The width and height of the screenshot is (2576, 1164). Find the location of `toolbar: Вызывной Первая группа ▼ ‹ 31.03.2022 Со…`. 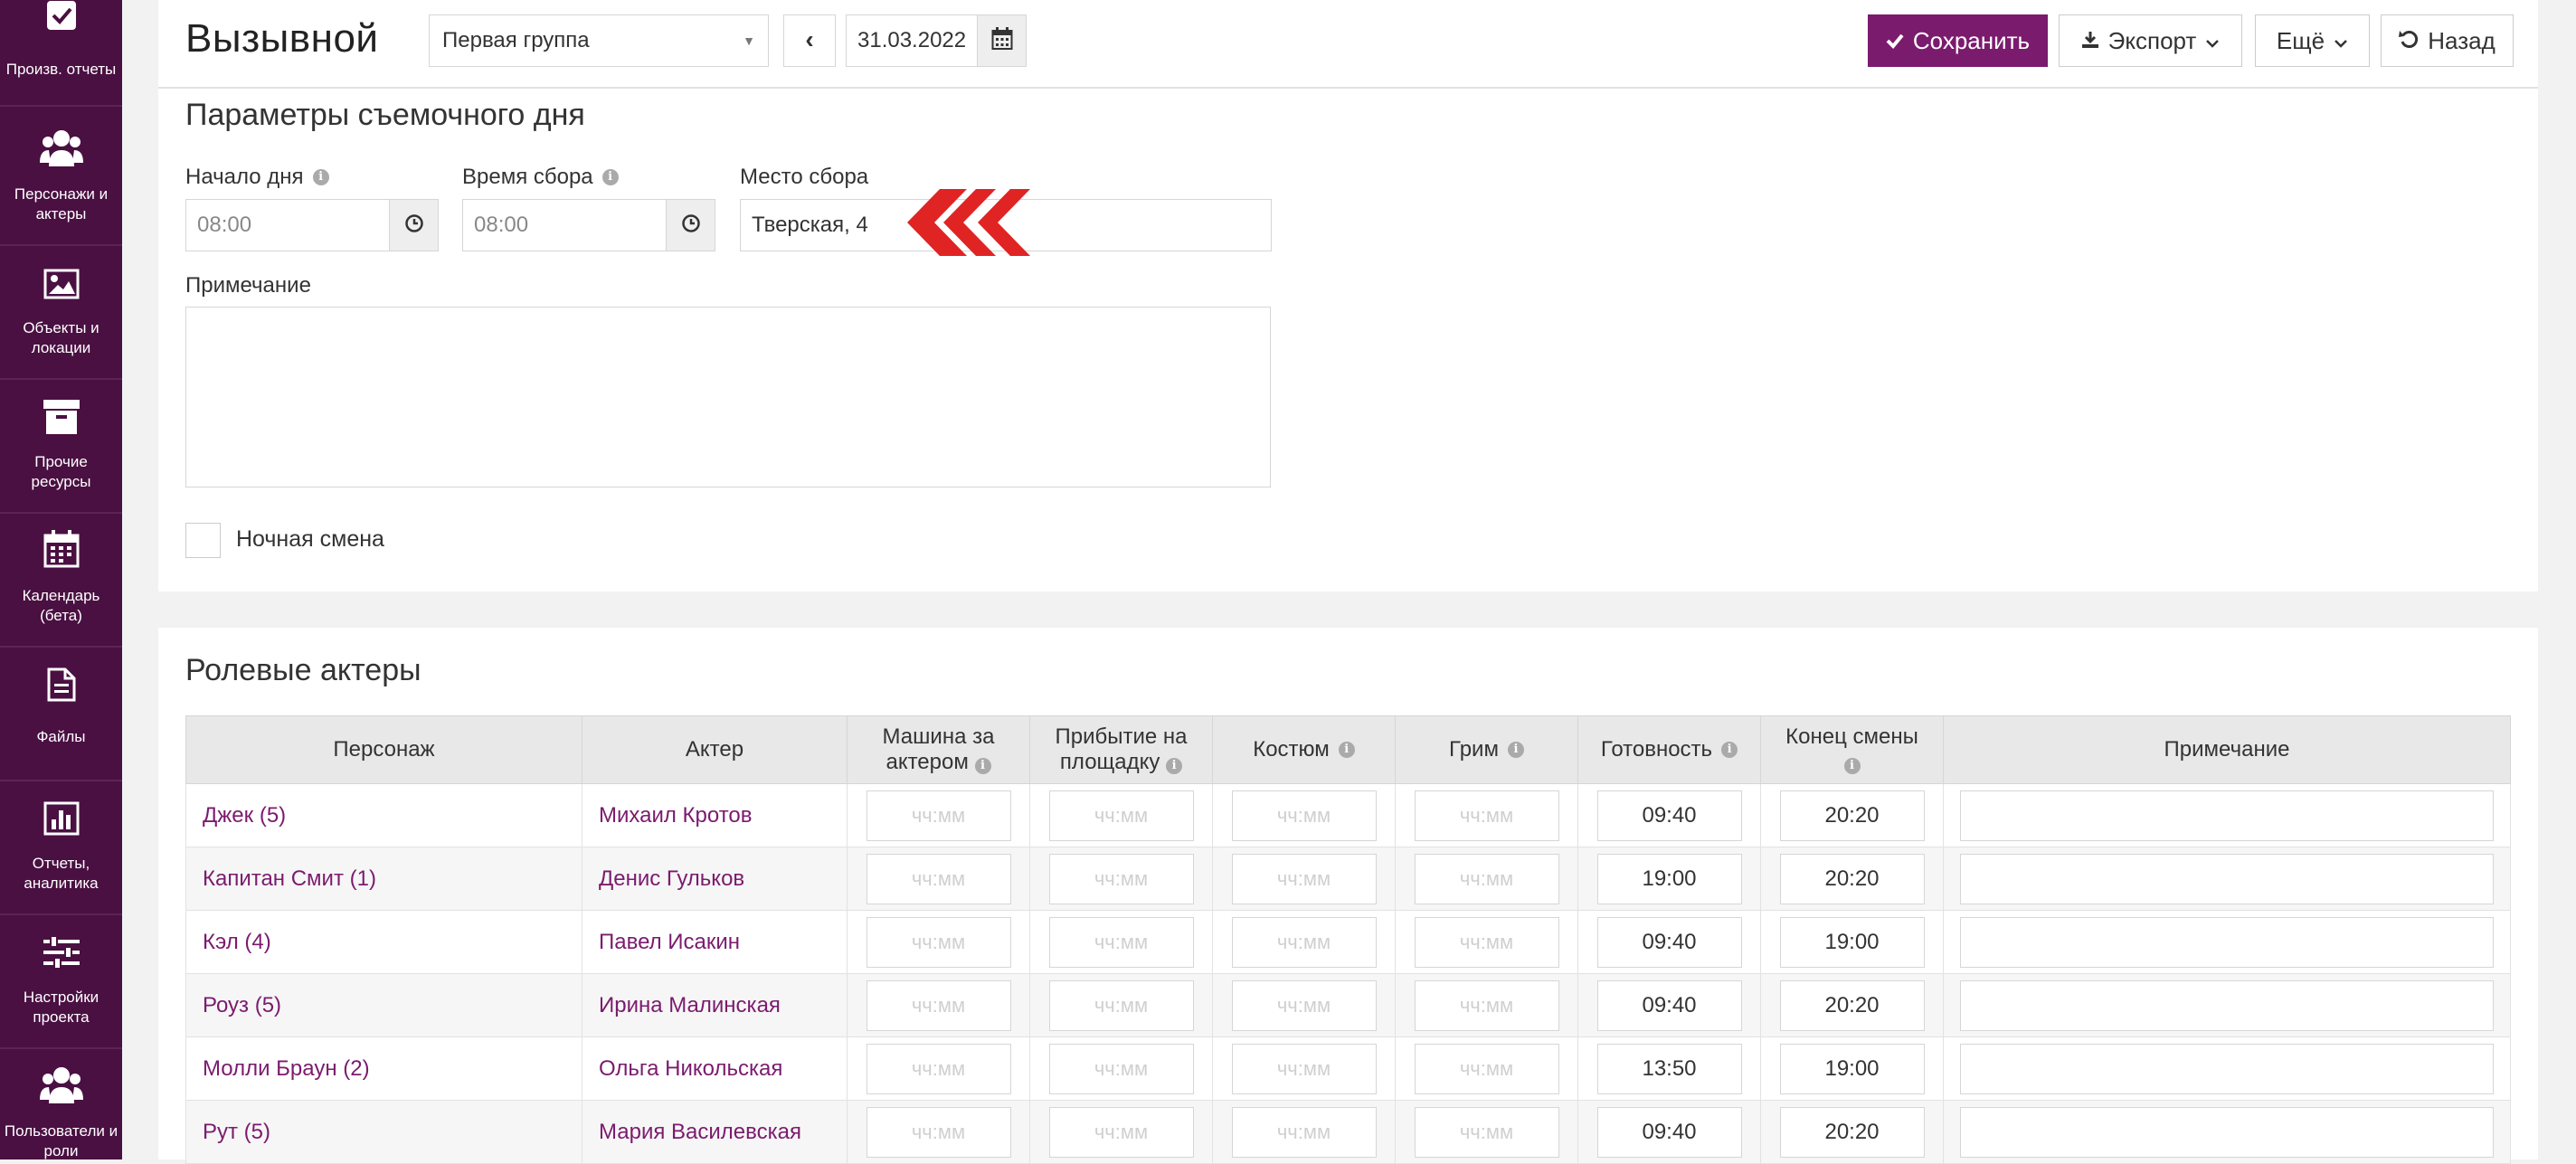

toolbar: Вызывной Первая группа ▼ ‹ 31.03.2022 Со… is located at coordinates (1348, 45).